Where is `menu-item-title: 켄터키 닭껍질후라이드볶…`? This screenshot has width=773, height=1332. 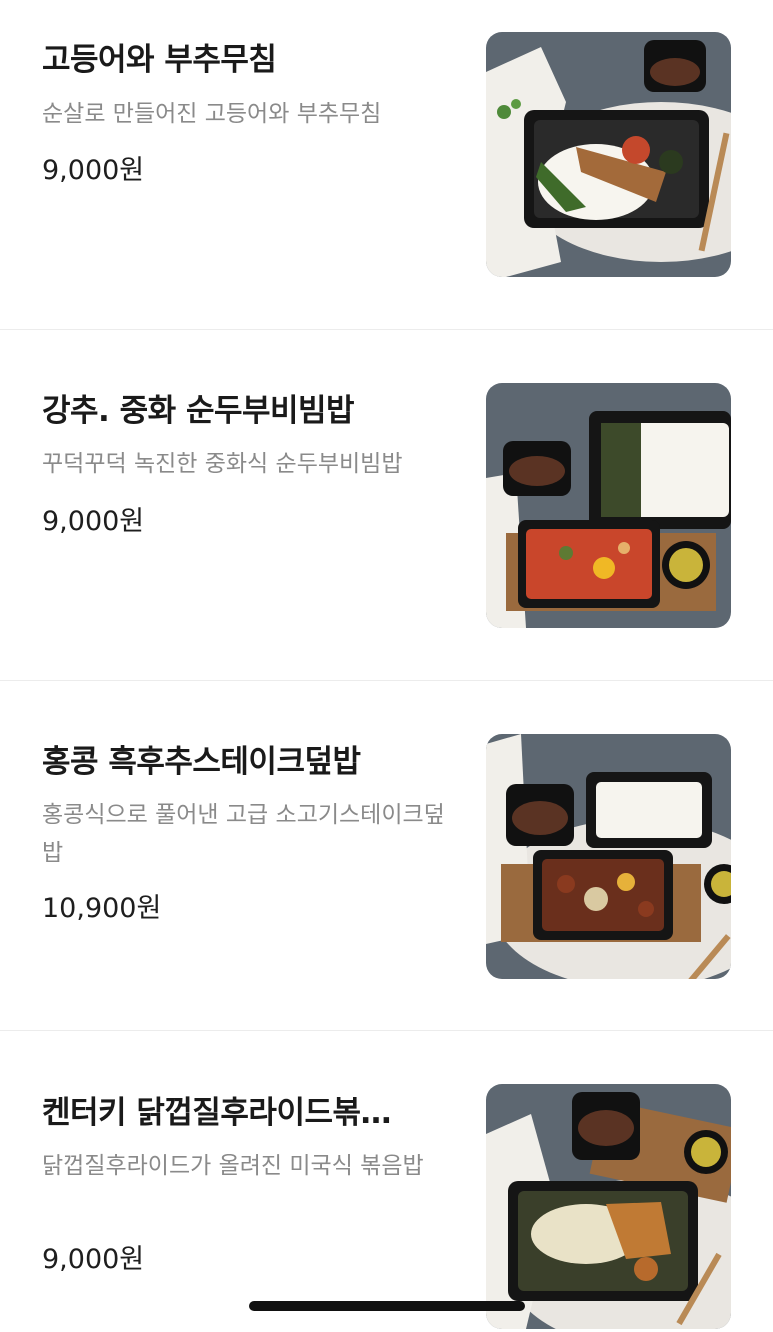 menu-item-title: 켄터키 닭껍질후라이드볶… is located at coordinates (217, 1113).